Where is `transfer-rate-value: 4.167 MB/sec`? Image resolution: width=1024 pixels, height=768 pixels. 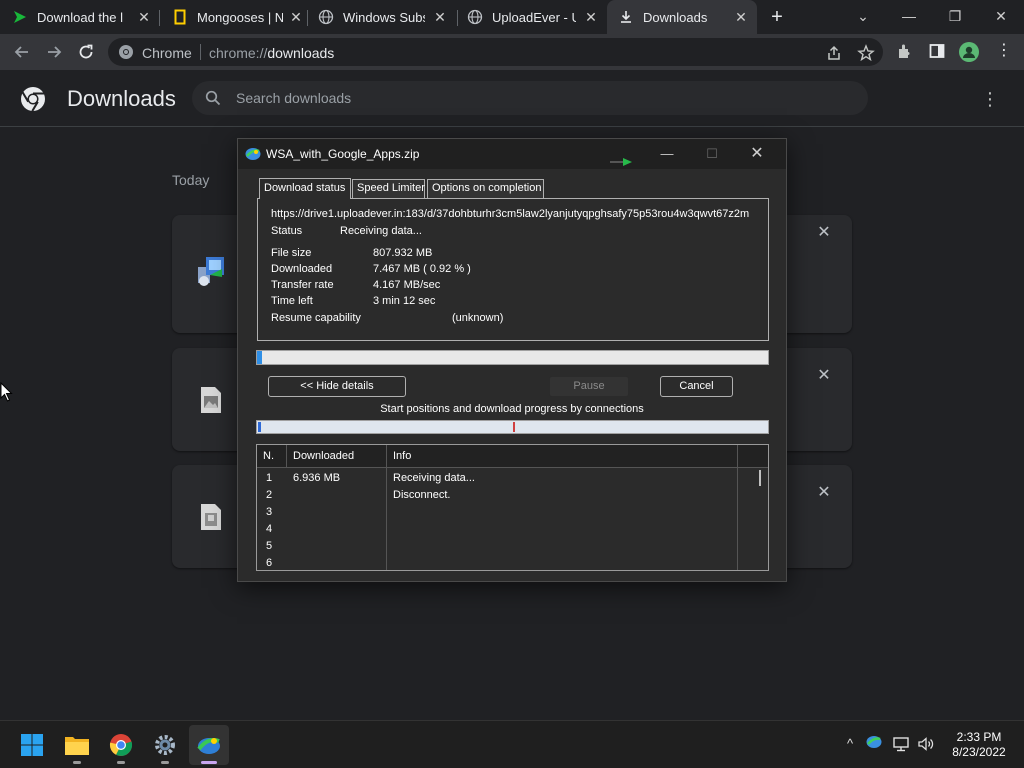
transfer-rate-value: 4.167 MB/sec is located at coordinates (407, 285).